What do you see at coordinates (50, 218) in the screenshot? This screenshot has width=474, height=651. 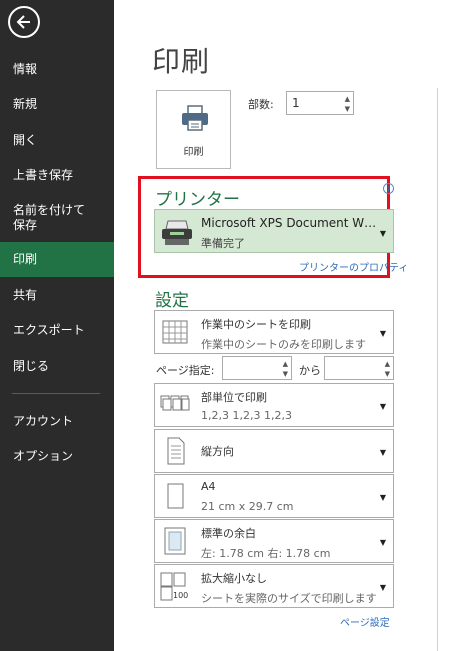 I see `sidebar-item-save-as: 名前を付けて保存` at bounding box center [50, 218].